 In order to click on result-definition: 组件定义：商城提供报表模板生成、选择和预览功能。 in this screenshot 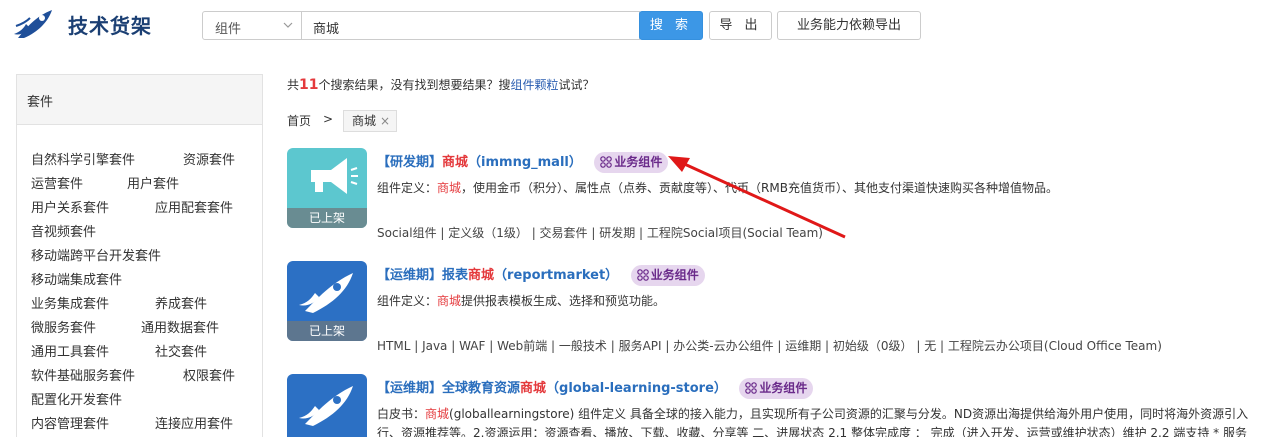, I will do `click(521, 300)`.